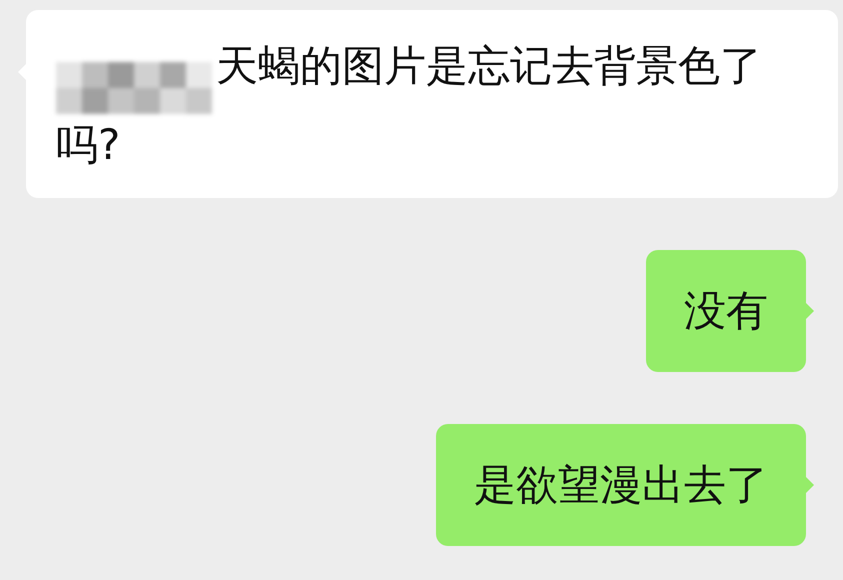 The image size is (843, 580). I want to click on message-text: 是欲望漫出去了, so click(621, 484).